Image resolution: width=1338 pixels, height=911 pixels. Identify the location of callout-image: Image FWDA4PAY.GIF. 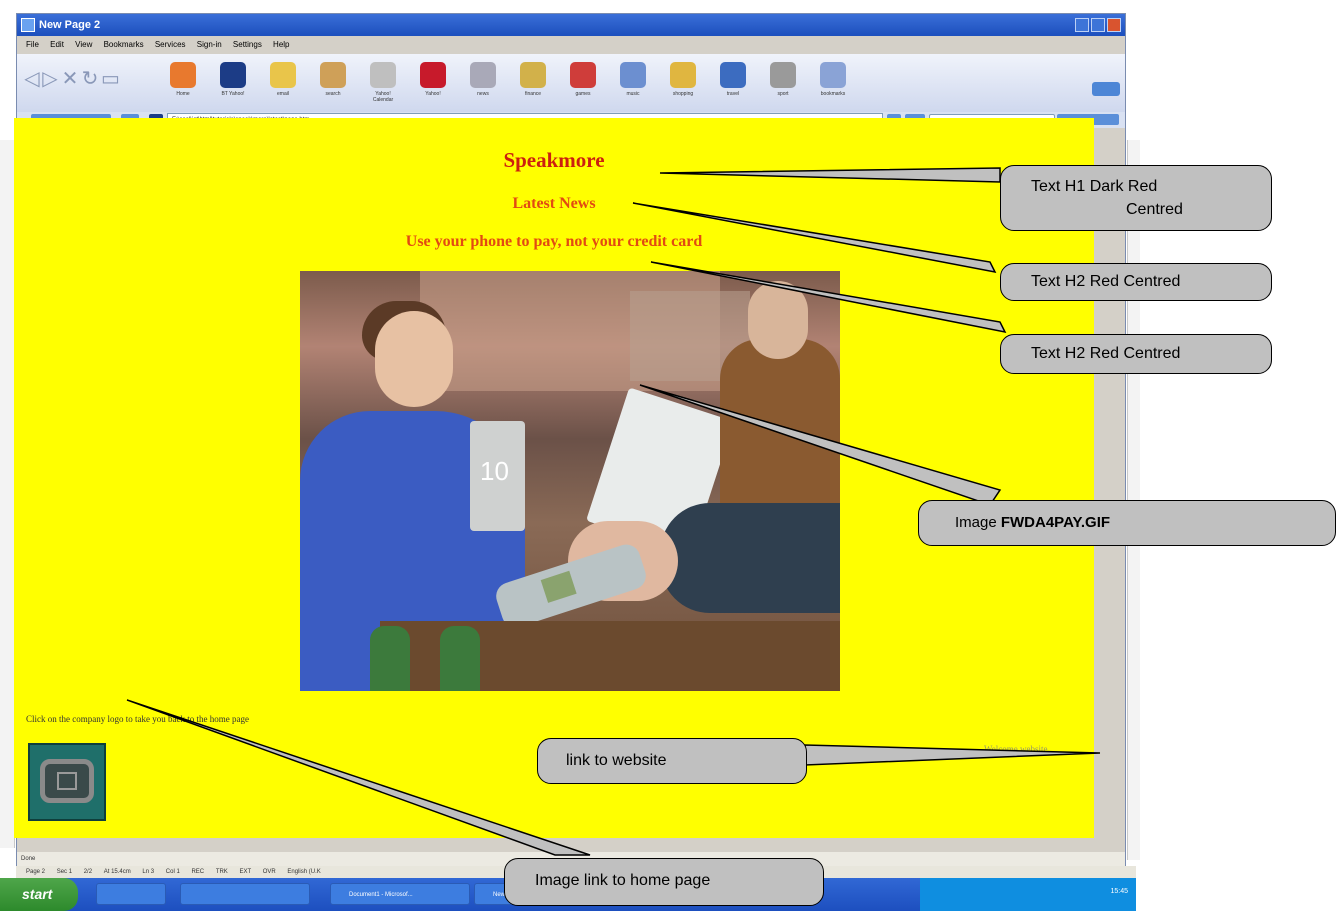
(1127, 523).